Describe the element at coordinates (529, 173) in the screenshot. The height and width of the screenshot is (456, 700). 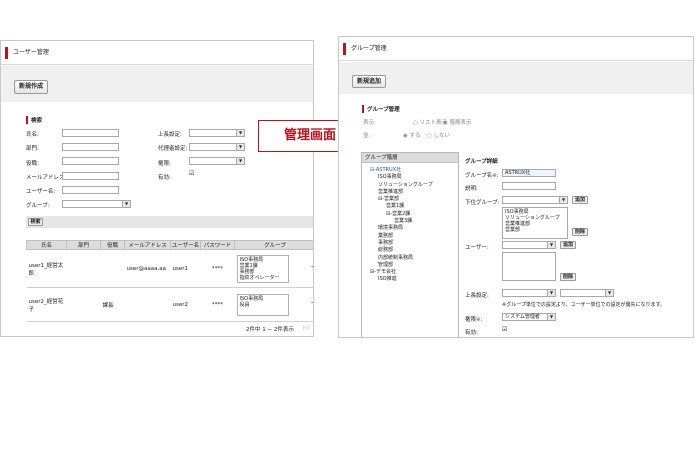
I see `group-name-input: ASTRUX社` at that location.